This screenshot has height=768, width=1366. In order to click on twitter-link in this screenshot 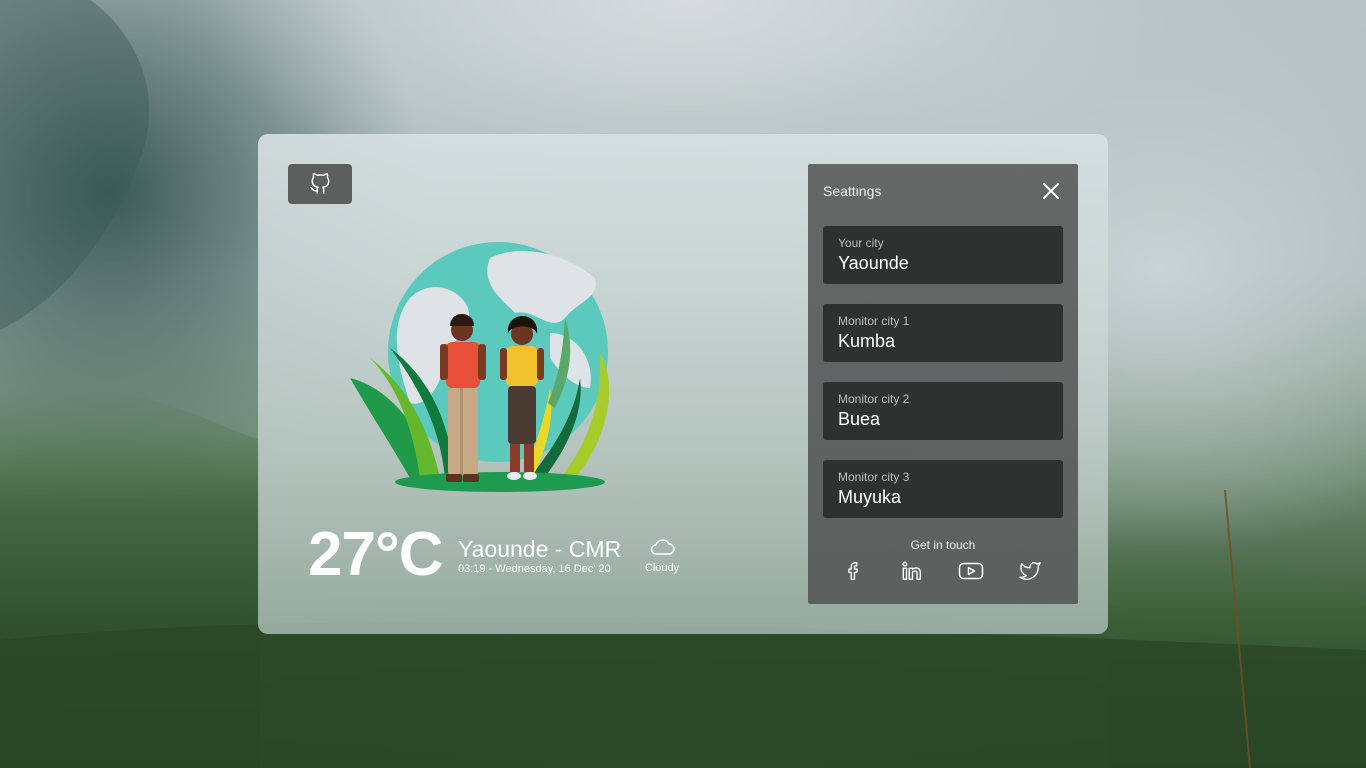, I will do `click(1030, 571)`.